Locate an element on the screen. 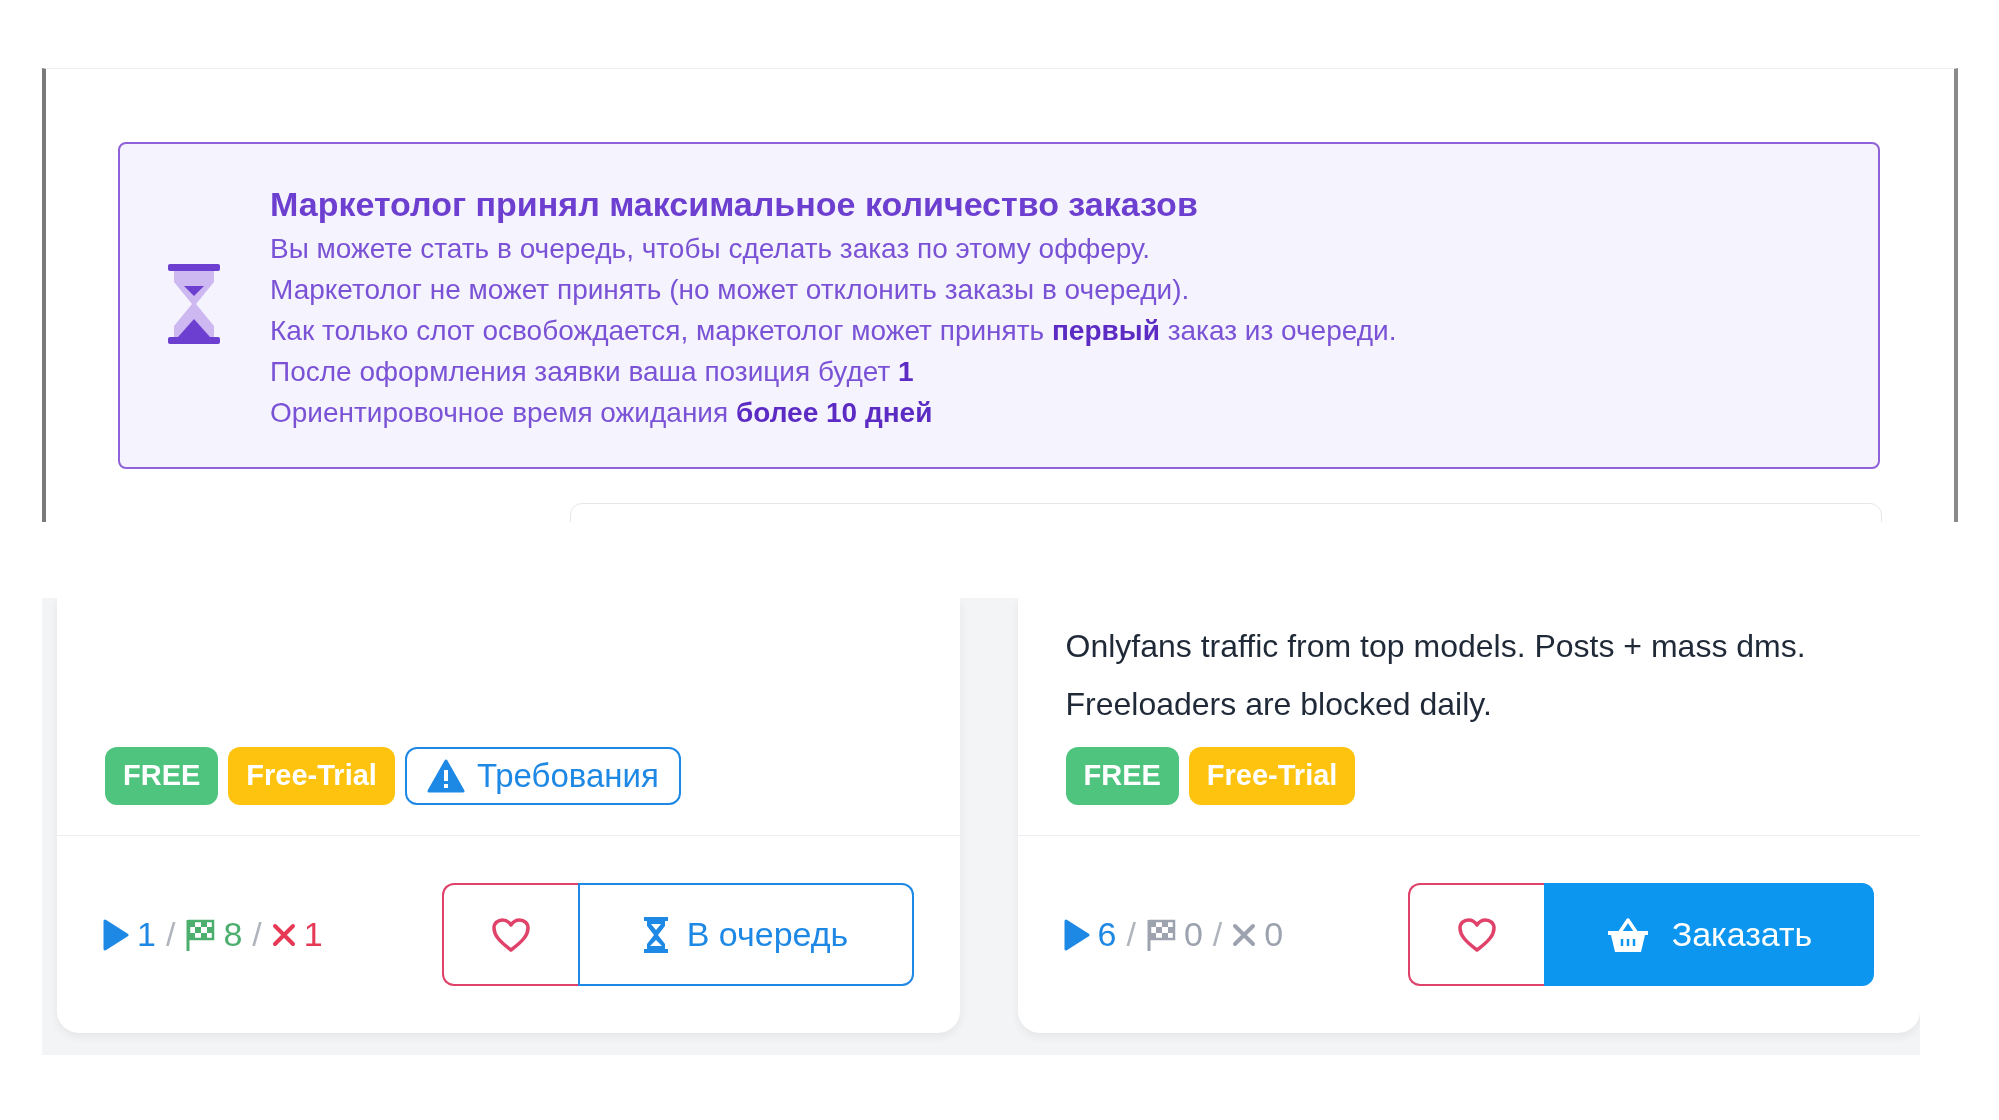 This screenshot has width=1999, height=1120. queue-button: В очередь is located at coordinates (745, 934).